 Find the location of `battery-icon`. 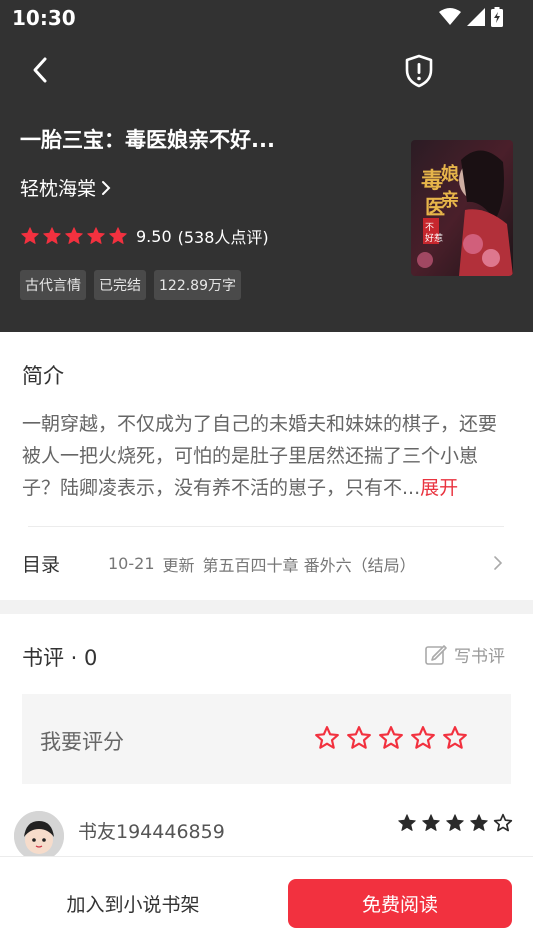

battery-icon is located at coordinates (497, 17).